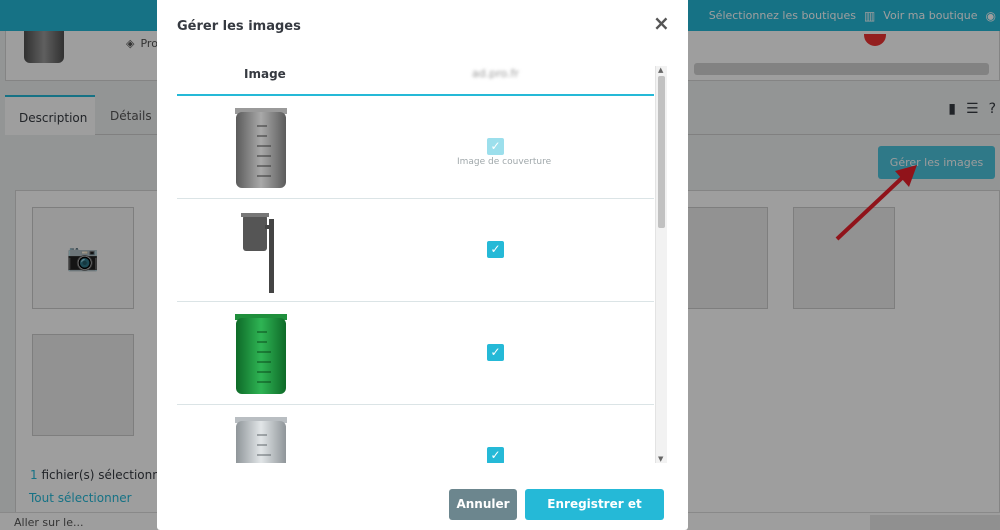 The image size is (1000, 530). Describe the element at coordinates (483, 504) in the screenshot. I see `cancel-button: Annuler` at that location.